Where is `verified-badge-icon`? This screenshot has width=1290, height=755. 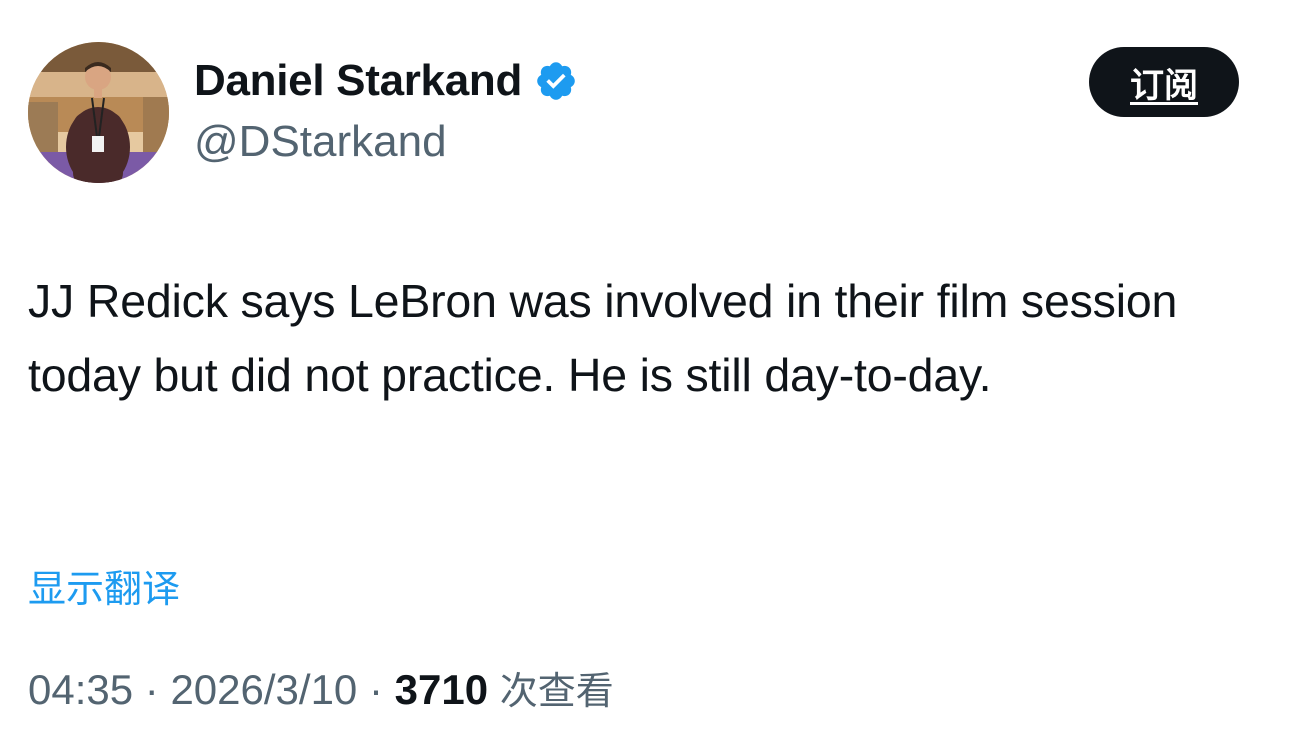 verified-badge-icon is located at coordinates (556, 81).